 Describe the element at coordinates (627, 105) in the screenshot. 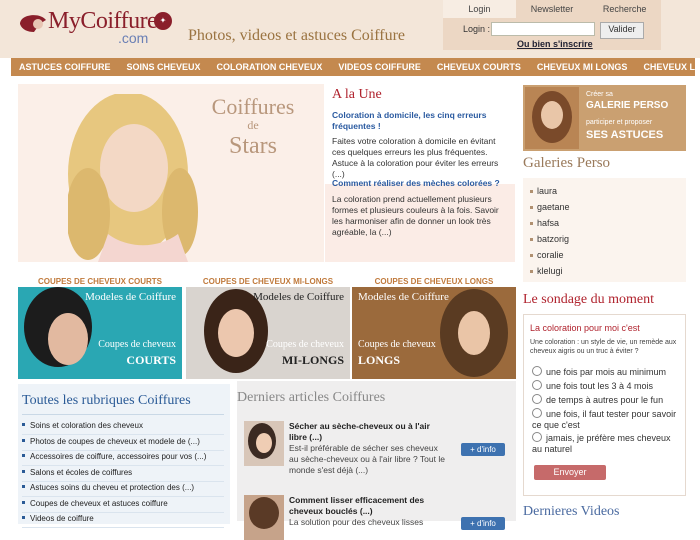

I see `banner-line2: GALERIE PERSO` at that location.